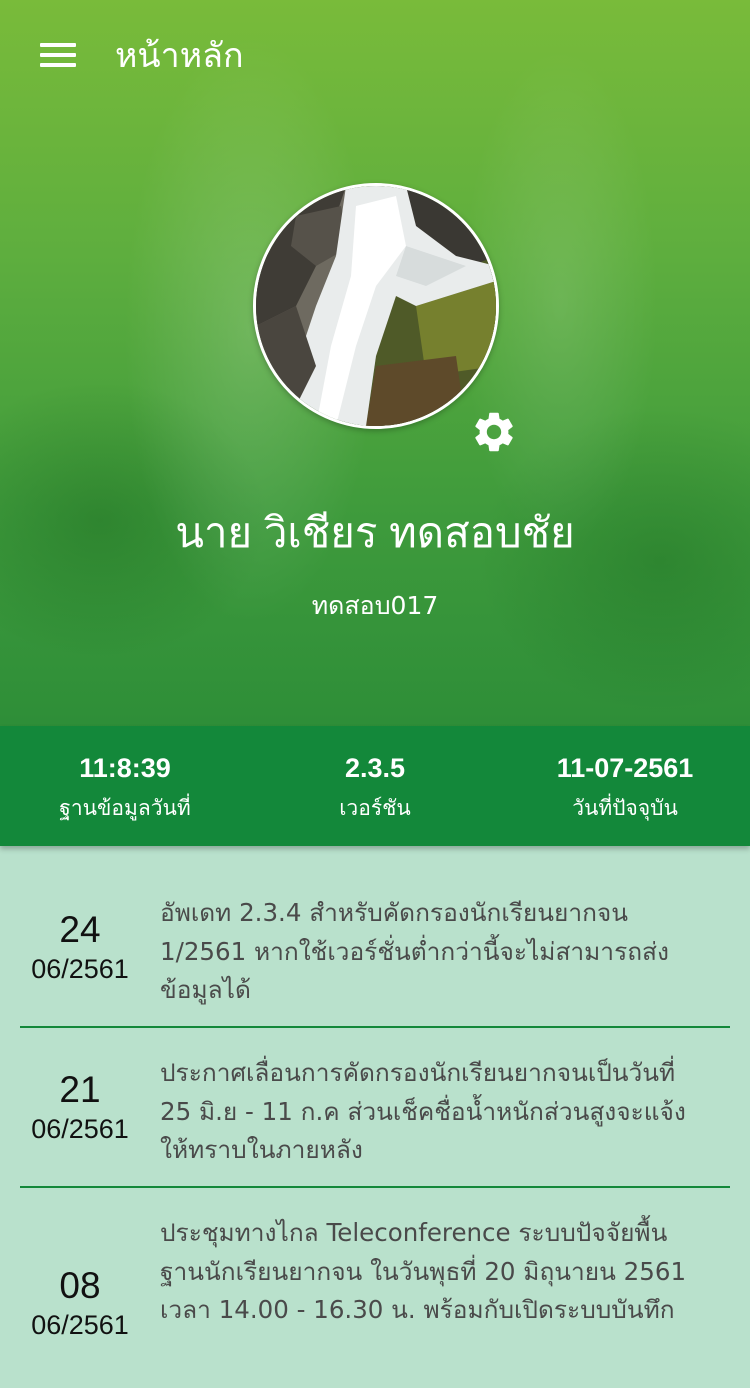  Describe the element at coordinates (625, 808) in the screenshot. I see `stat-label: วันที่ปัจจุบัน` at that location.